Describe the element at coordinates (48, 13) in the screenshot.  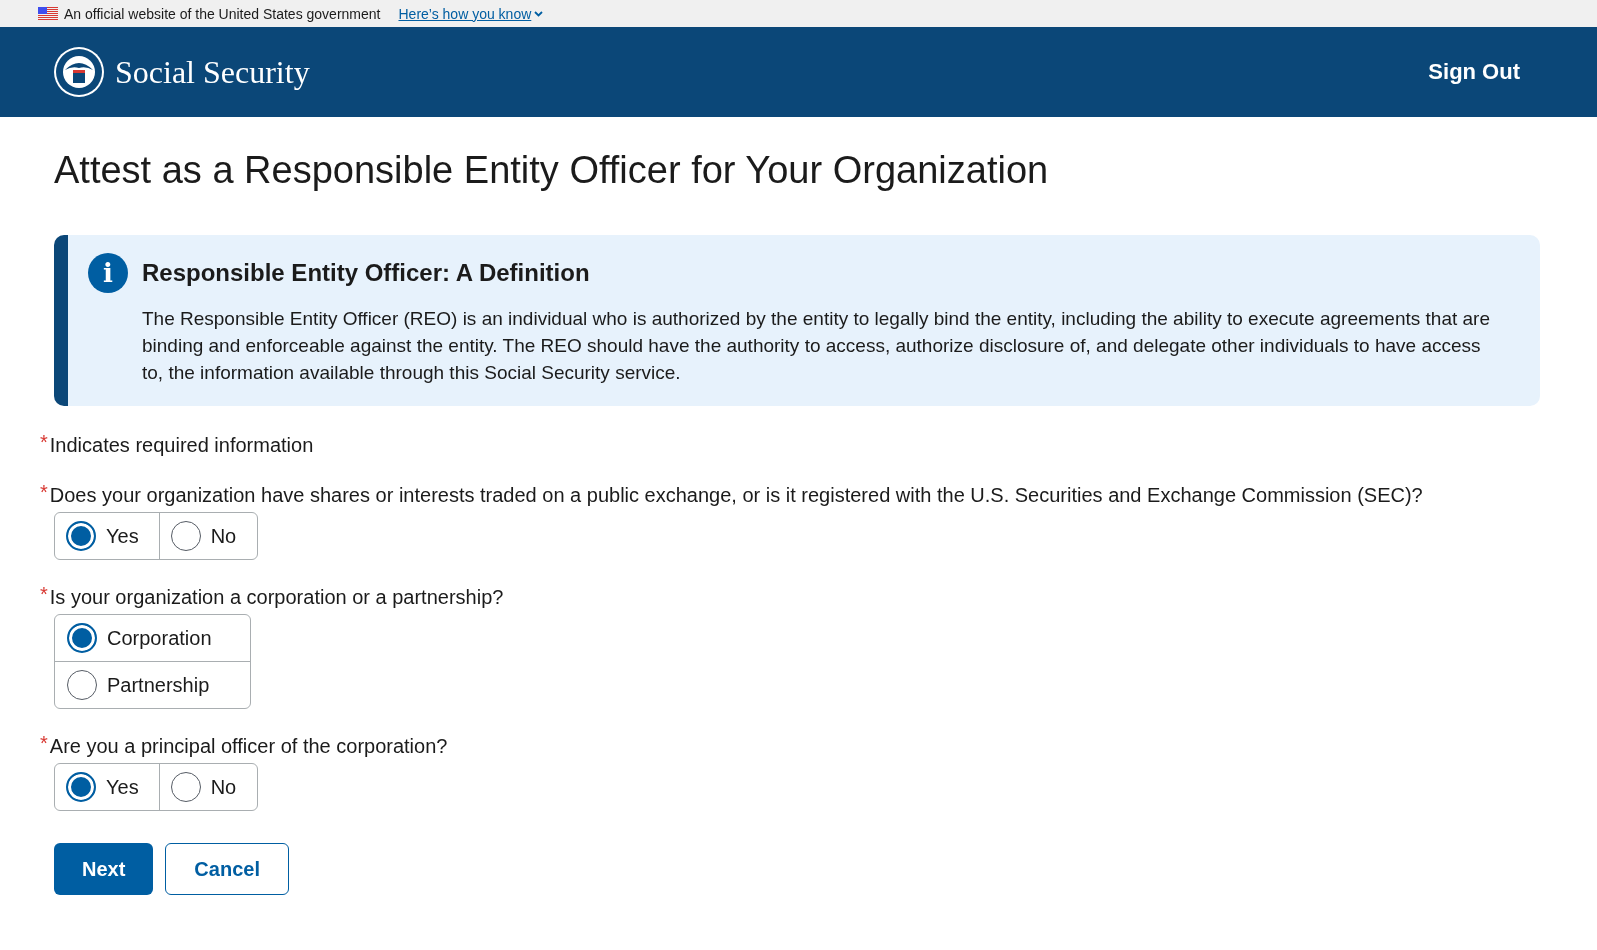
I see `us-flag-icon` at that location.